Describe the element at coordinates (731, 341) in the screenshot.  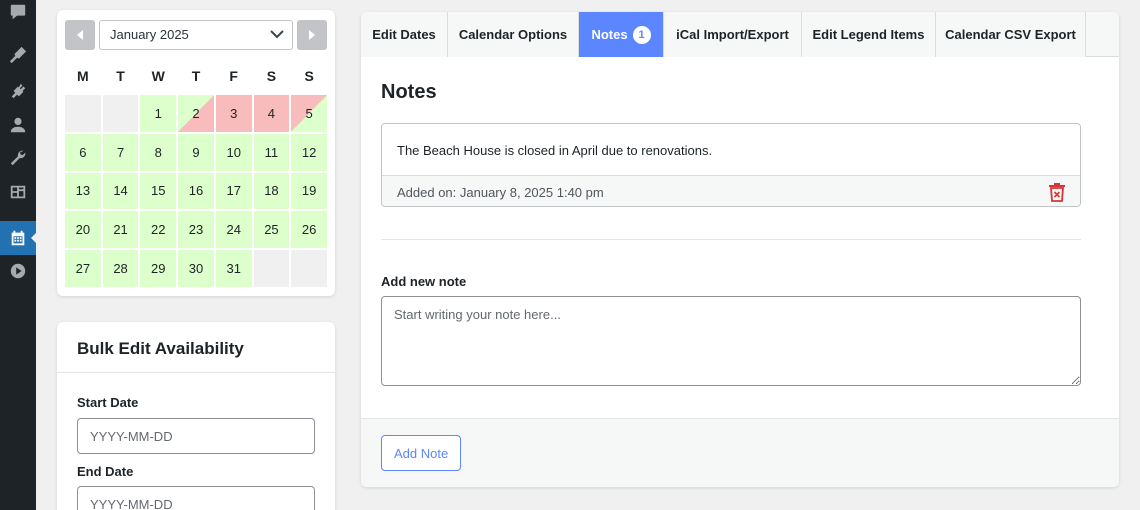
I see `new-note-textarea` at that location.